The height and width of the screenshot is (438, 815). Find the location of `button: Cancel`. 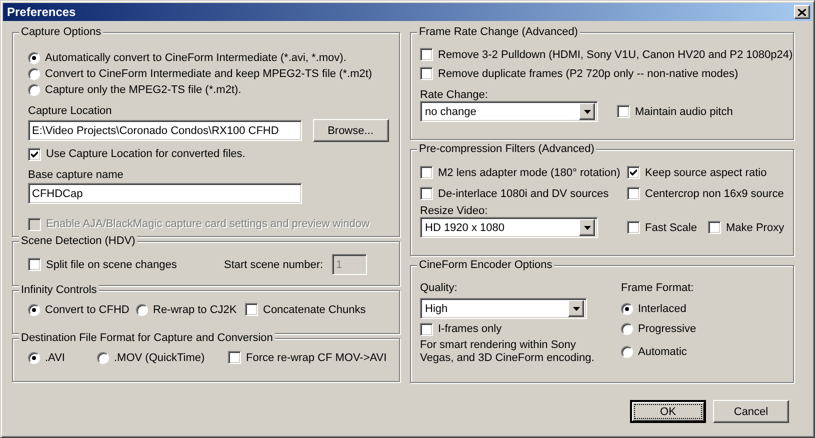

button: Cancel is located at coordinates (751, 411).